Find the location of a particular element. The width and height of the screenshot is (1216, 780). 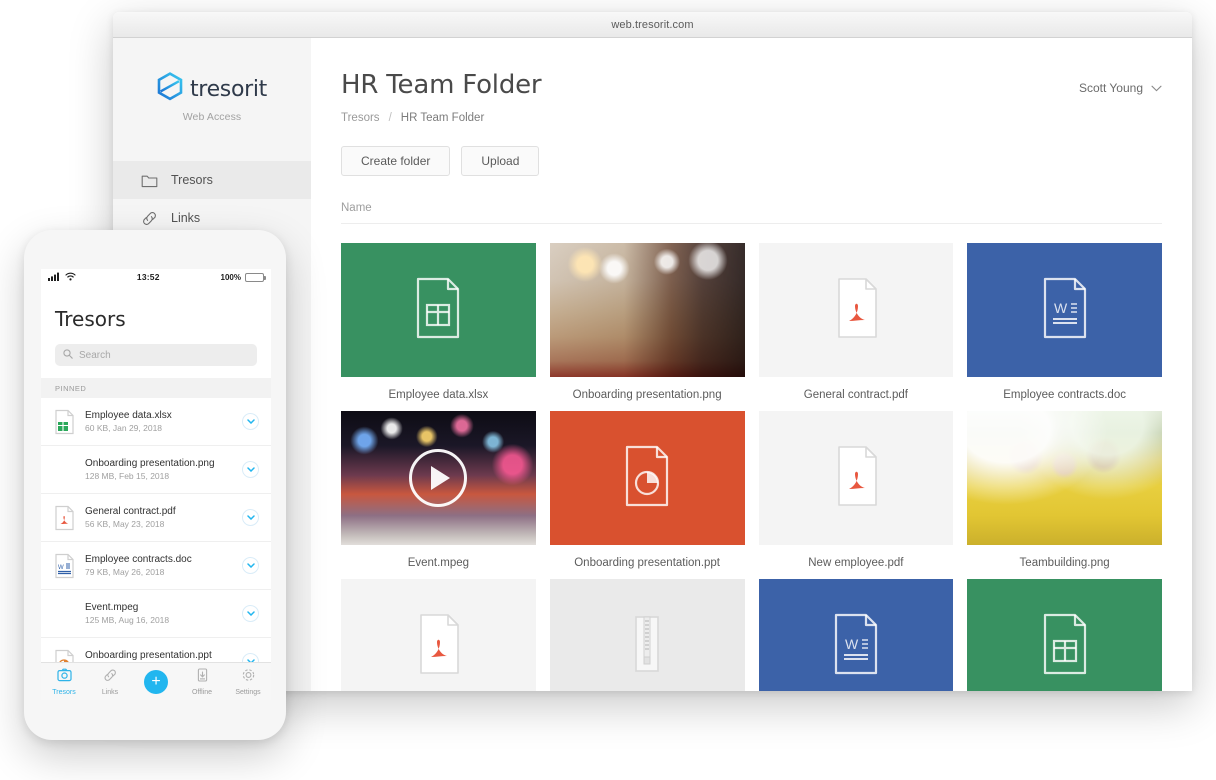

file-tile: Event.mpeg is located at coordinates (438, 490).